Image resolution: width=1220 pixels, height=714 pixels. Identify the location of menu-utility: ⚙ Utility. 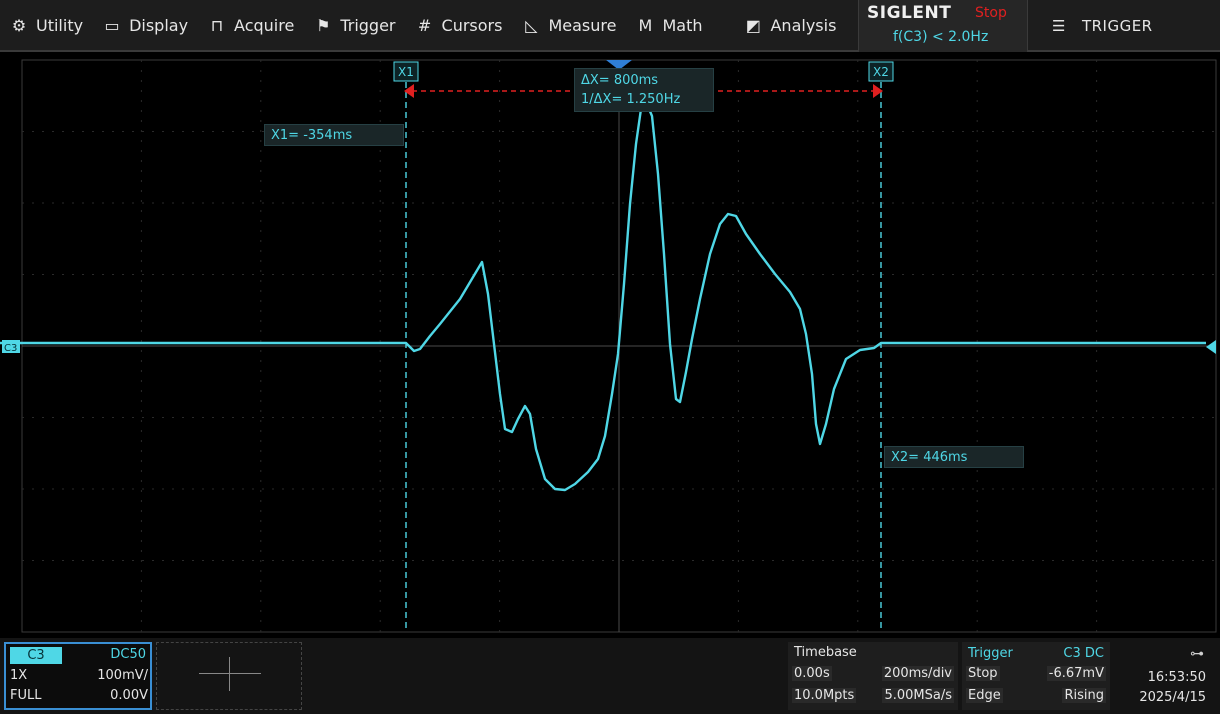
(46, 25).